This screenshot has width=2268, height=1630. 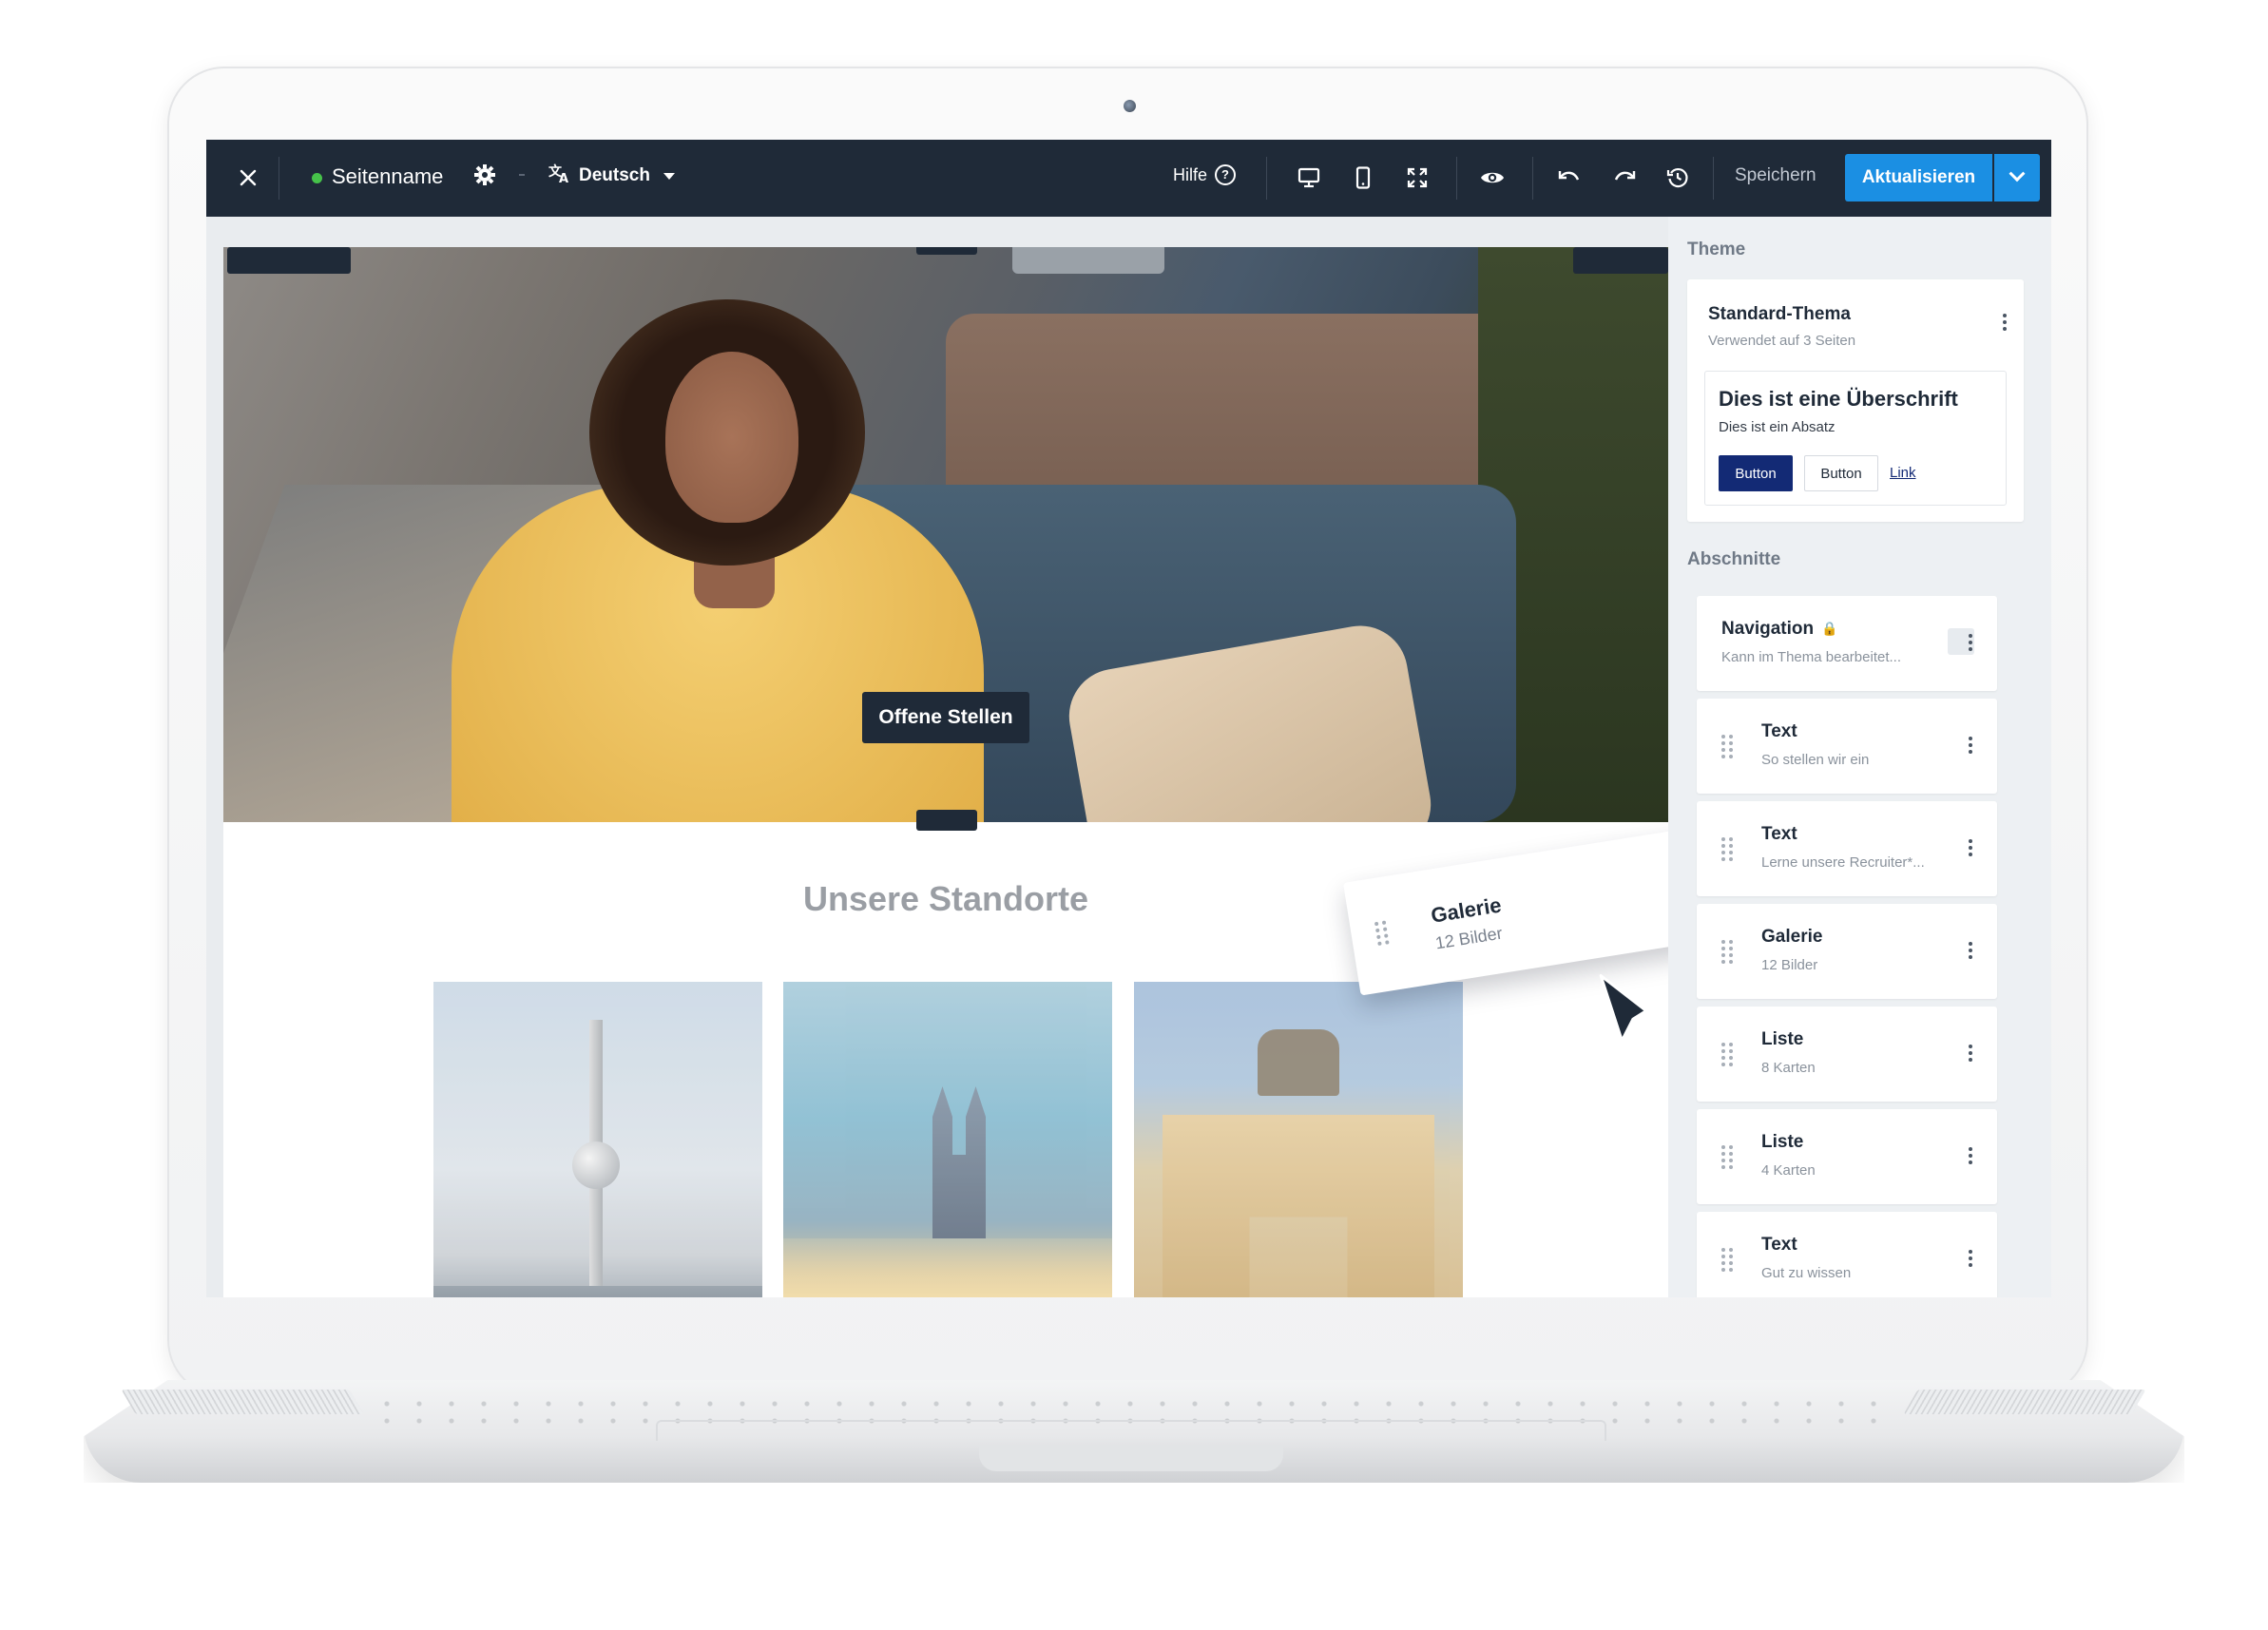 What do you see at coordinates (289, 260) in the screenshot?
I see `section-handle-left` at bounding box center [289, 260].